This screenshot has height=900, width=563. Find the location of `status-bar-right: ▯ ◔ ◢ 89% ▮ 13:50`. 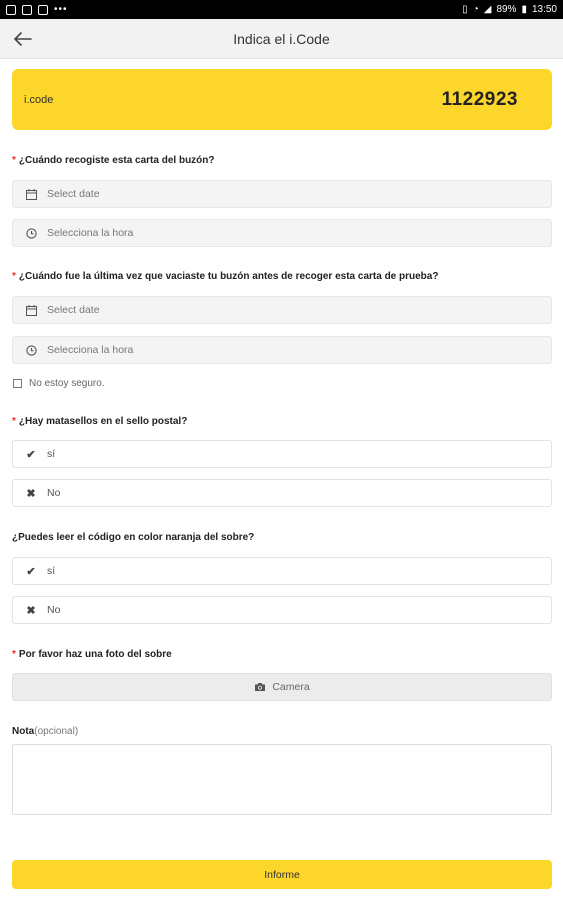

status-bar-right: ▯ ◔ ◢ 89% ▮ 13:50 is located at coordinates (509, 9).